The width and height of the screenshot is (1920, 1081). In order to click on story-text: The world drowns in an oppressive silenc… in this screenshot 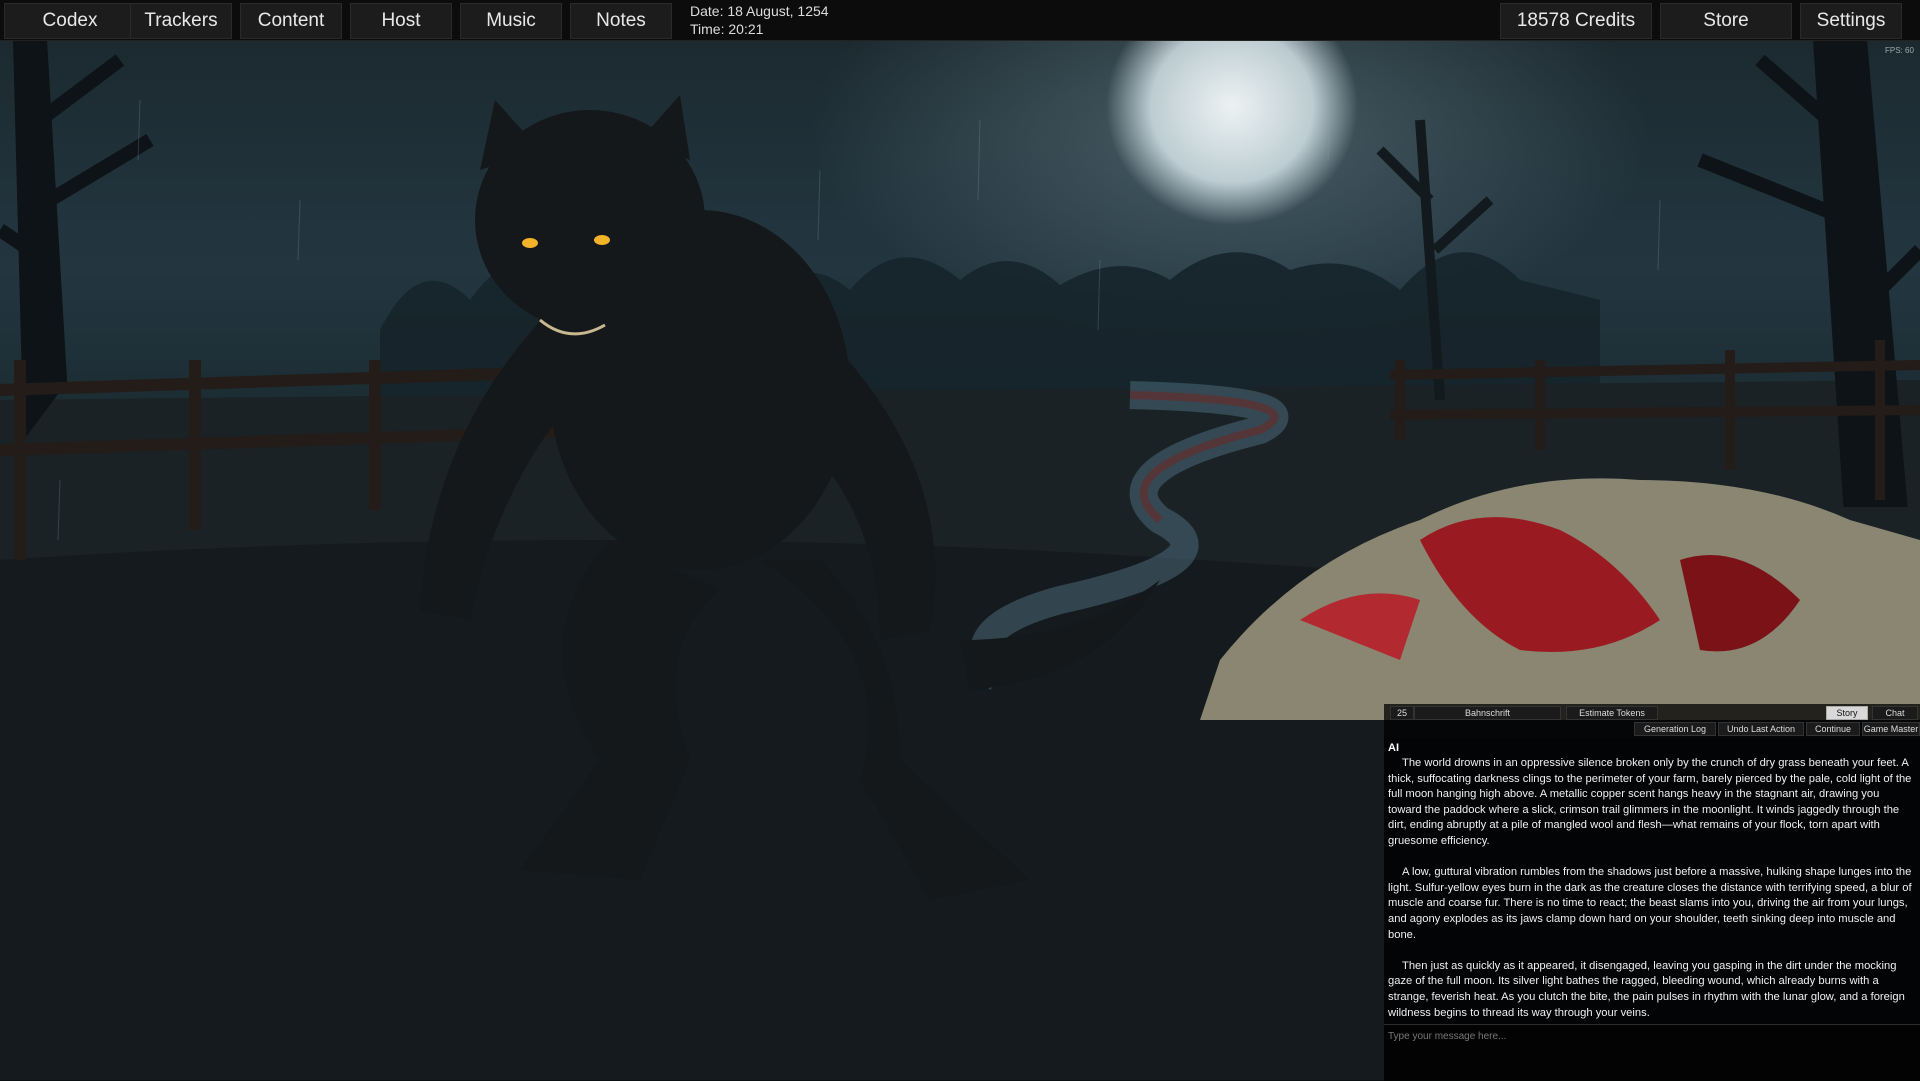, I will do `click(1651, 890)`.